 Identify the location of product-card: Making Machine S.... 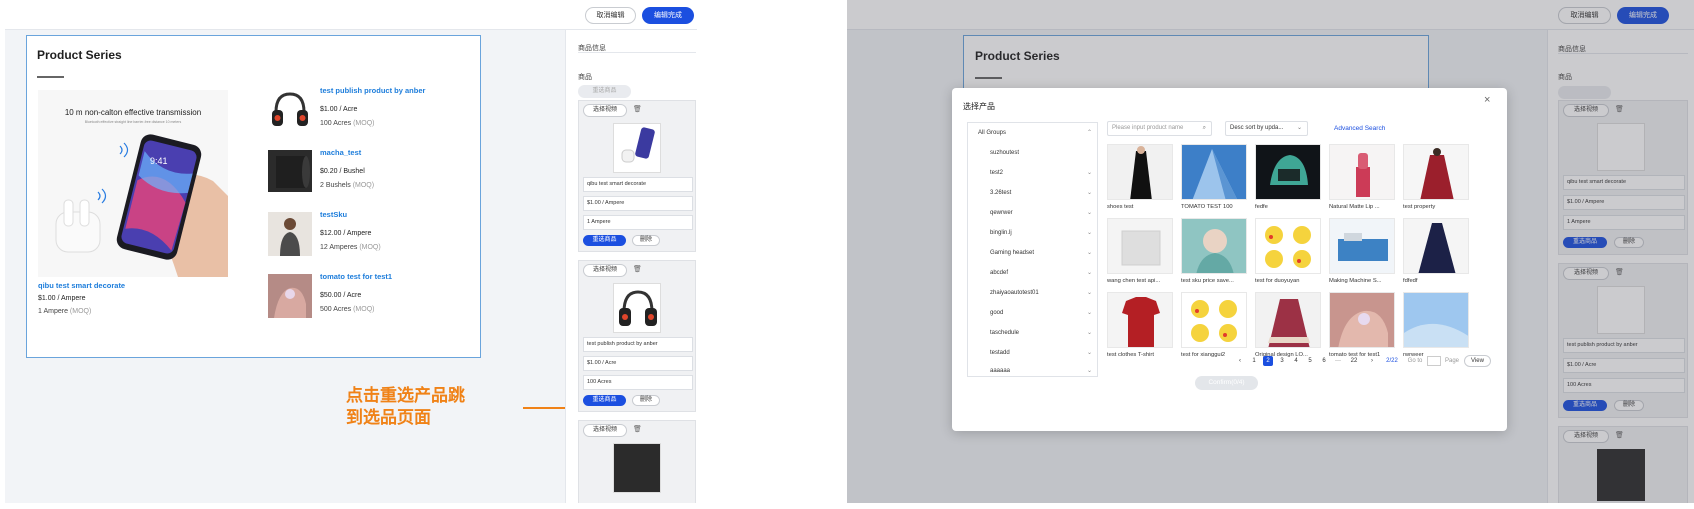
(1363, 251).